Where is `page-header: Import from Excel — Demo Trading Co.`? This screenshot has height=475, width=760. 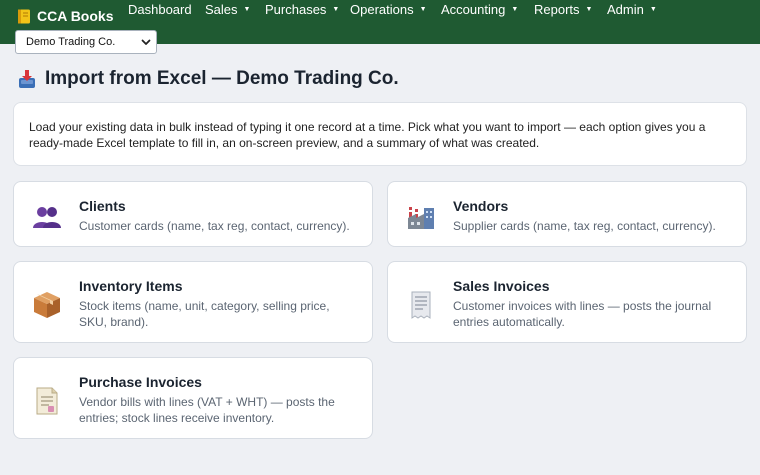
page-header: Import from Excel — Demo Trading Co. is located at coordinates (208, 79).